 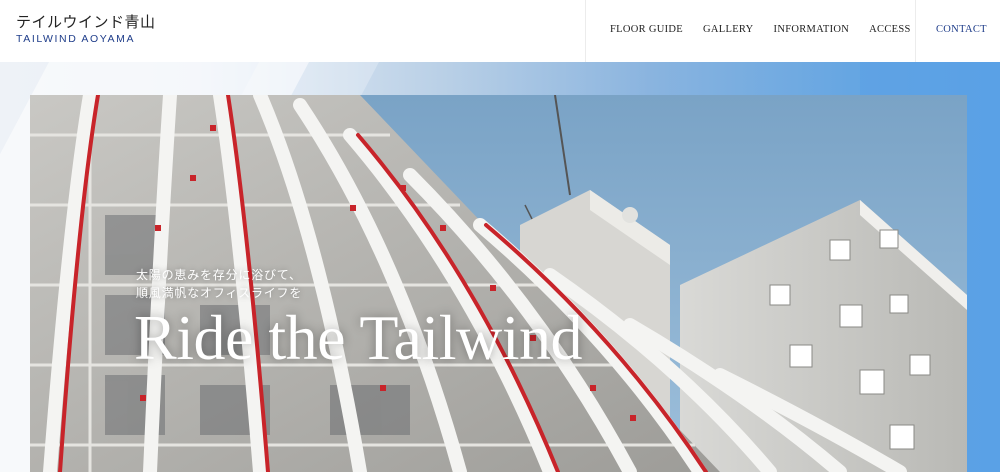 What do you see at coordinates (961, 30) in the screenshot?
I see `contact-link: CONTACT` at bounding box center [961, 30].